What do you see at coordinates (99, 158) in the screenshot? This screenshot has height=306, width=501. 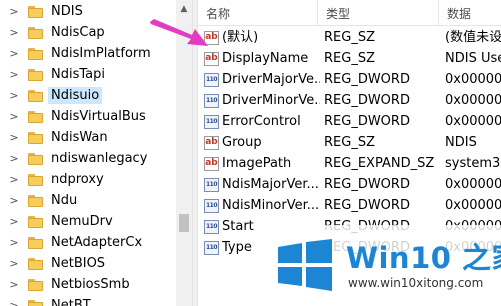 I see `tree-item-label: ndiswanlegacy` at bounding box center [99, 158].